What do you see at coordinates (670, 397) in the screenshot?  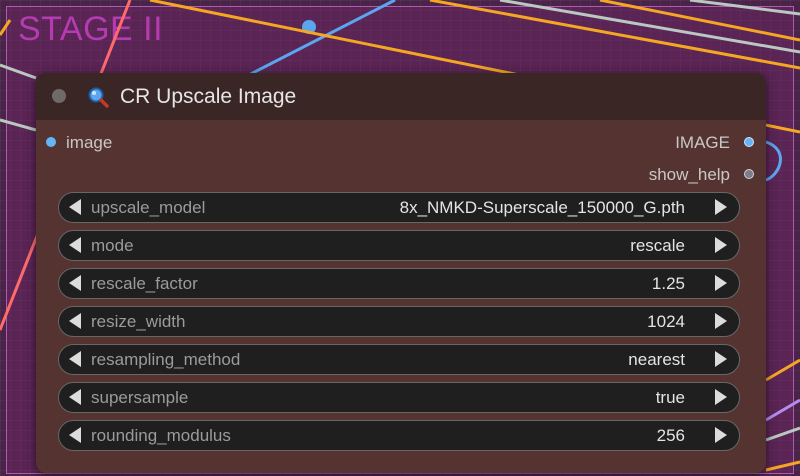 I see `widget-value: true` at bounding box center [670, 397].